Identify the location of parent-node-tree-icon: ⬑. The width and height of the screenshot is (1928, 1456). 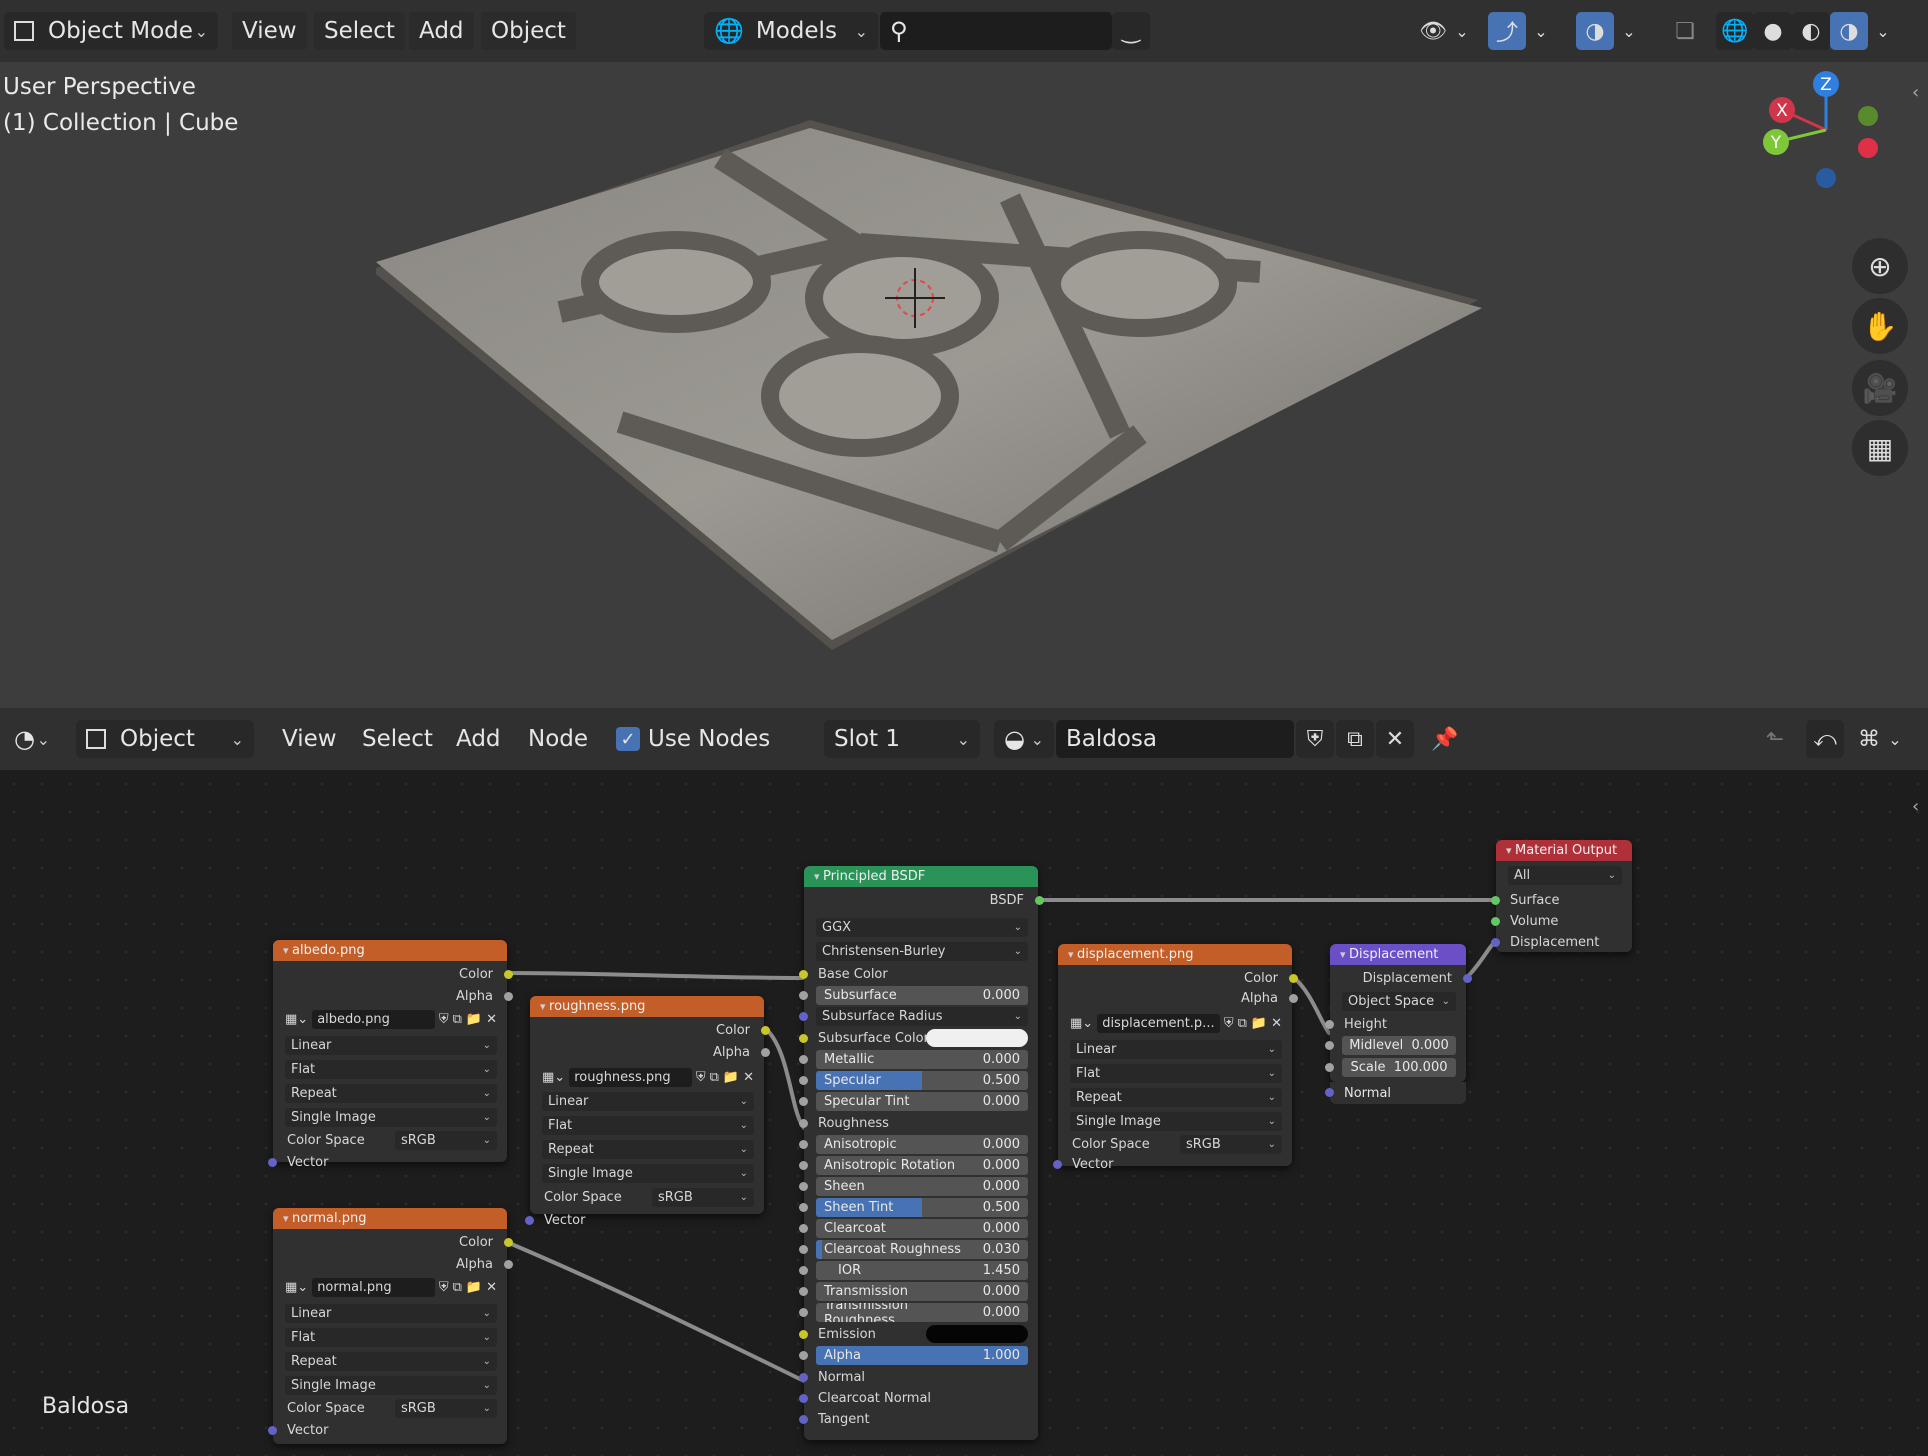
(1775, 739).